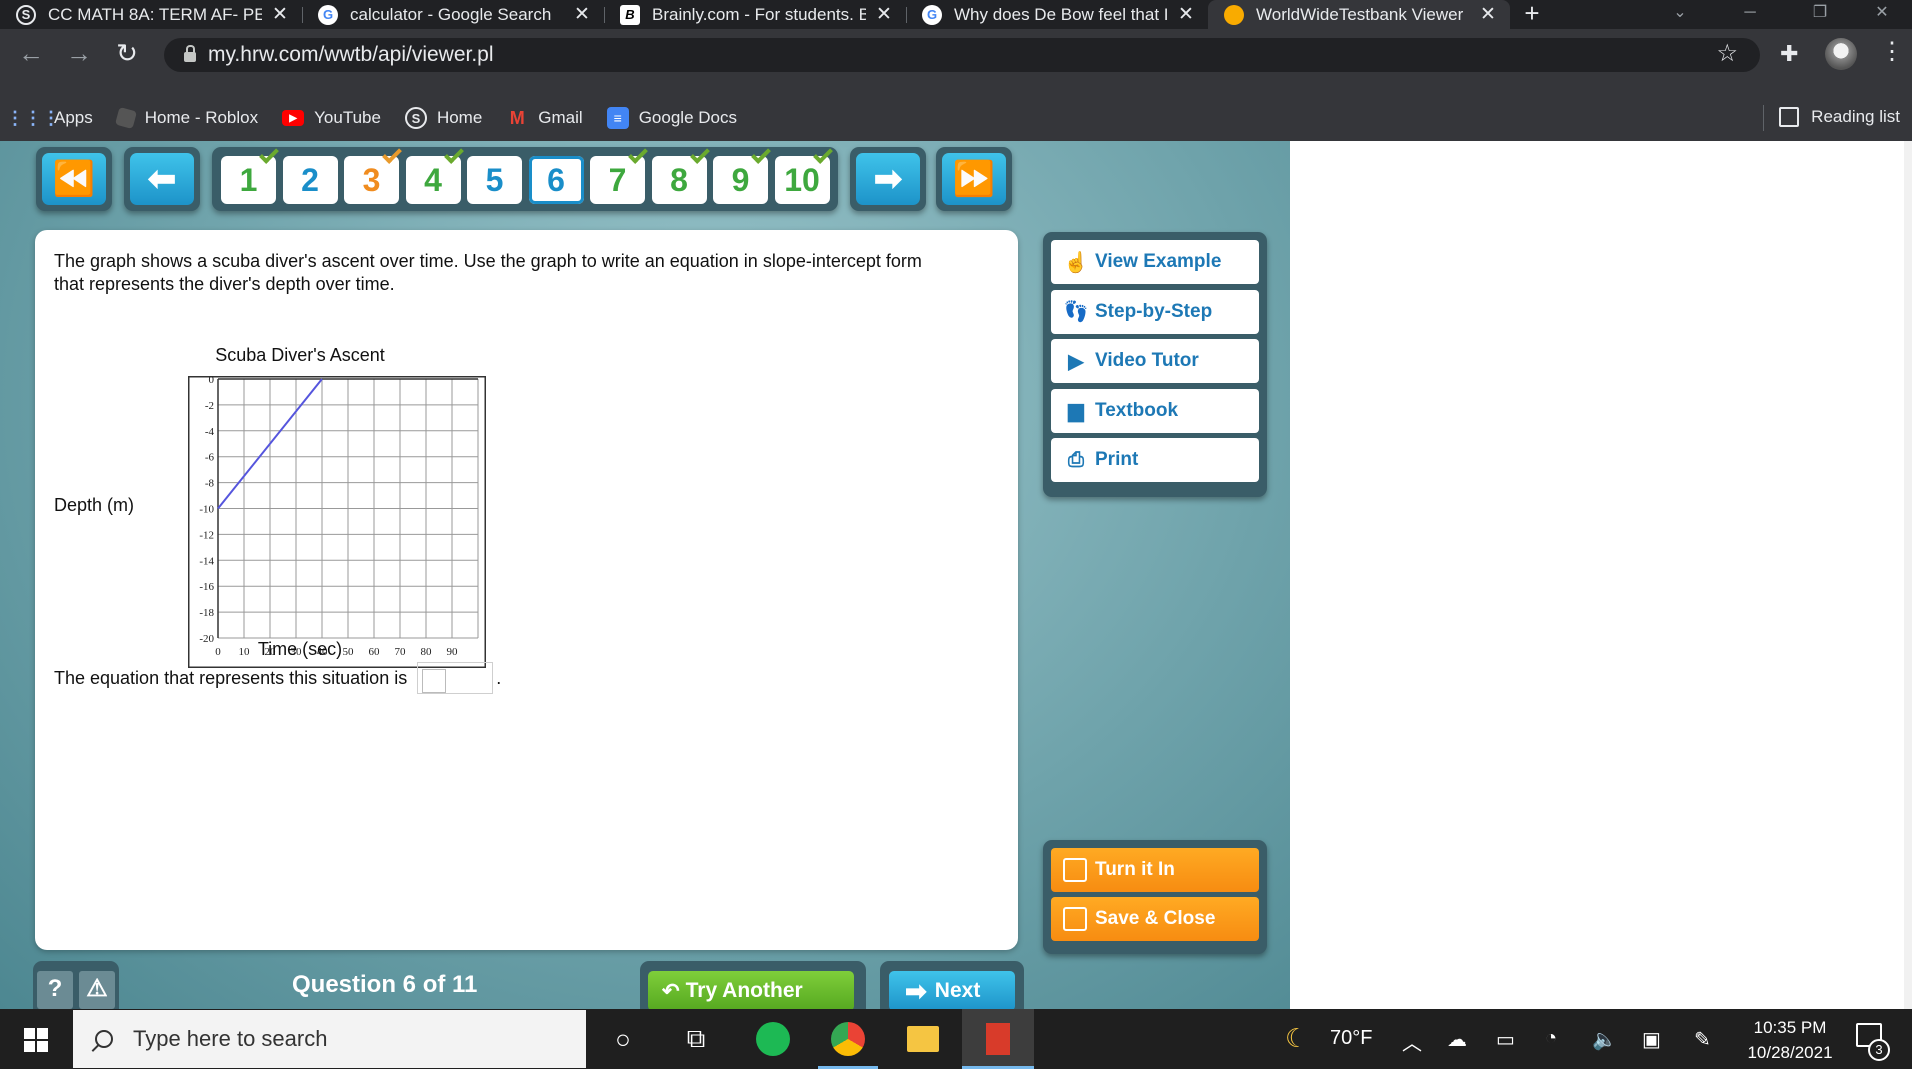 This screenshot has height=1069, width=1912. What do you see at coordinates (1076, 312) in the screenshot?
I see `footprint-icon: 👣` at bounding box center [1076, 312].